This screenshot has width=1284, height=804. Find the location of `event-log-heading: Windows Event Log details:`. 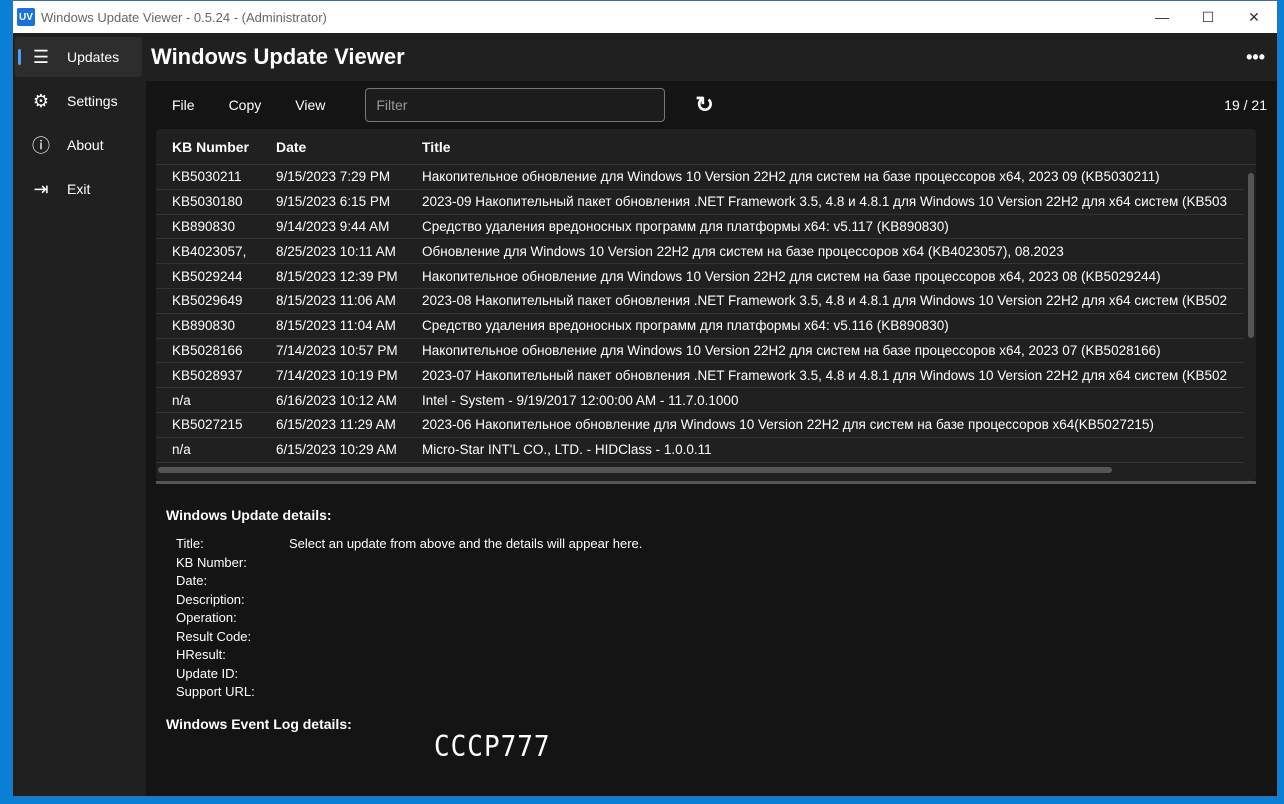

event-log-heading: Windows Event Log details: is located at coordinates (259, 723).